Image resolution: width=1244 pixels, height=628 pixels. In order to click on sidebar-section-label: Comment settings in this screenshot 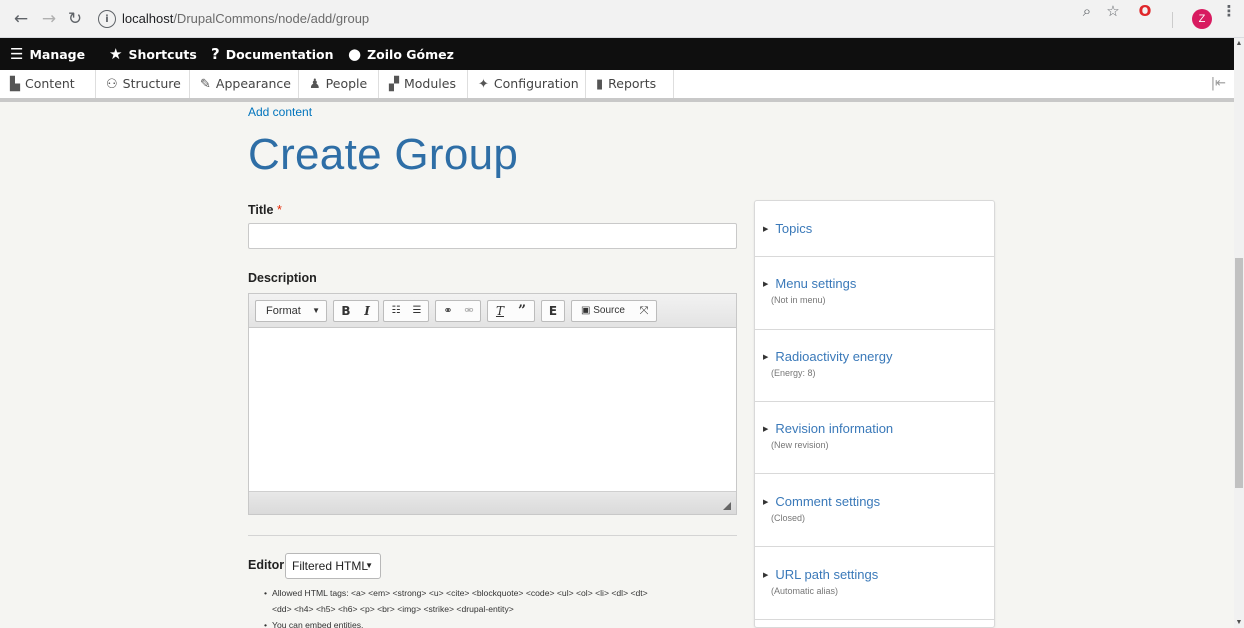, I will do `click(828, 501)`.